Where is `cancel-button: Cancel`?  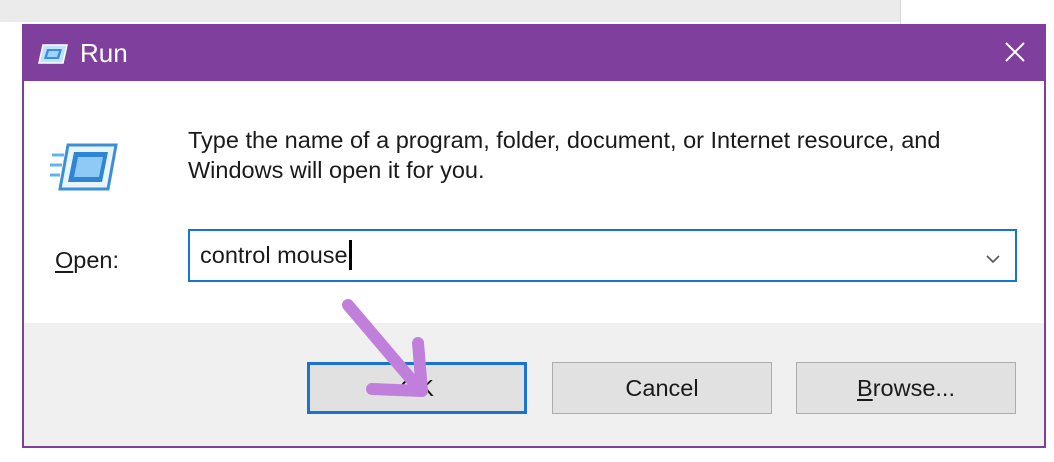
cancel-button: Cancel is located at coordinates (662, 388).